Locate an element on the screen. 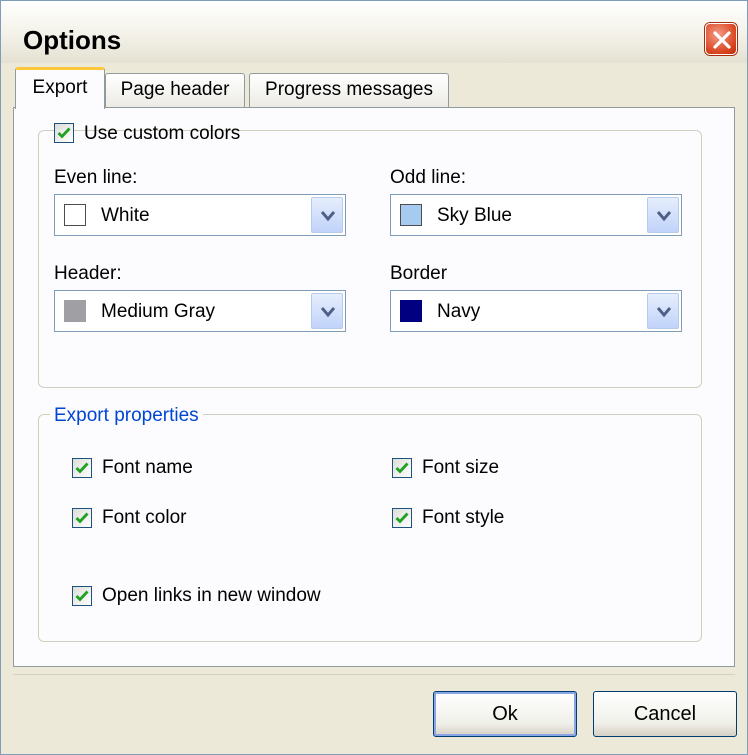 This screenshot has height=755, width=748. header-dropdown-button is located at coordinates (327, 311).